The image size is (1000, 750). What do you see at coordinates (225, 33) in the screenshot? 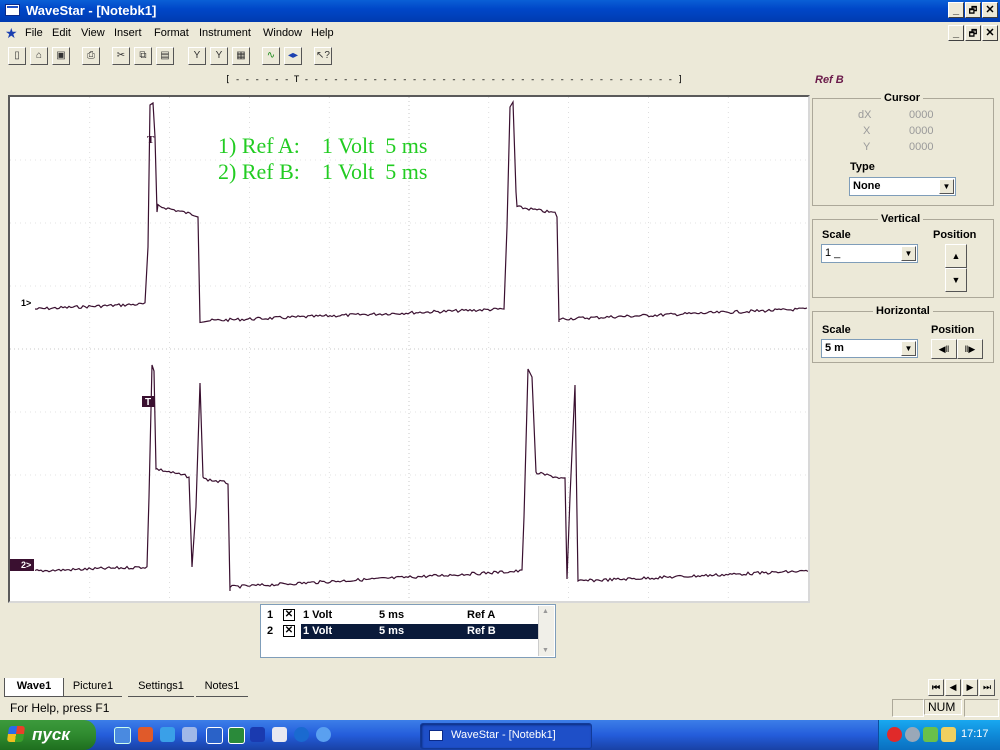
I see `menu-instrument: Instrument` at bounding box center [225, 33].